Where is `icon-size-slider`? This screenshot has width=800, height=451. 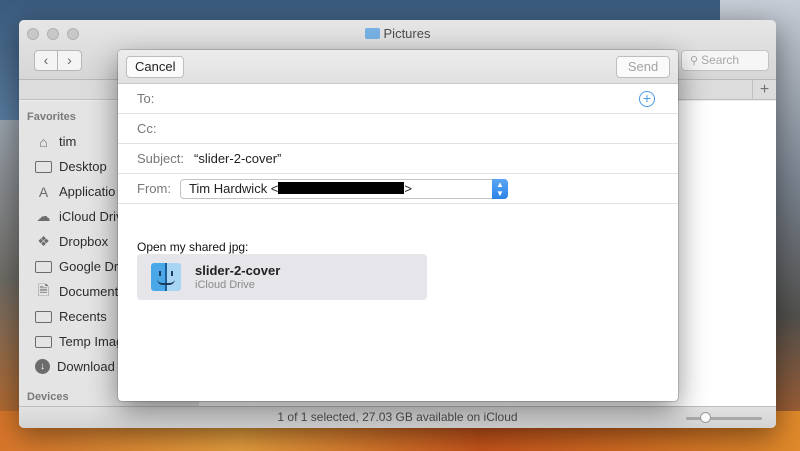
icon-size-slider is located at coordinates (724, 417).